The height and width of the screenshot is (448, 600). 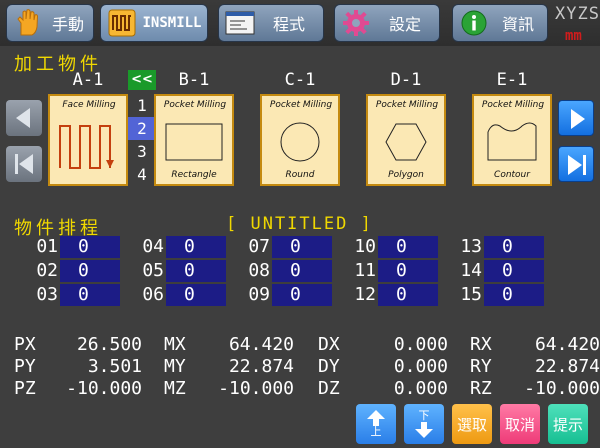 I want to click on move-down-label: 下, so click(x=424, y=415).